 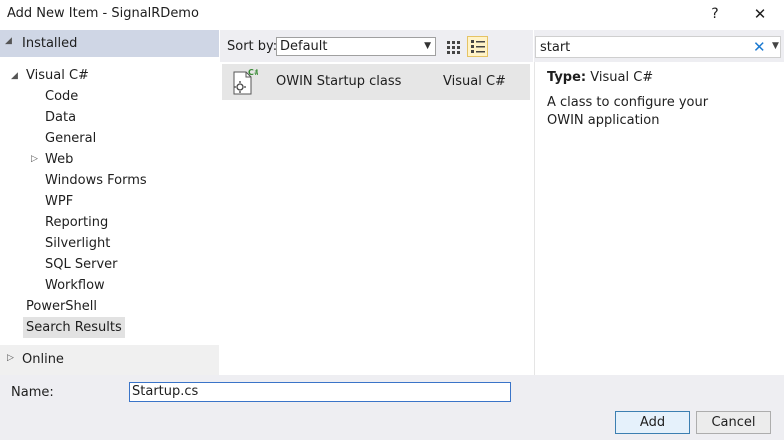 I want to click on online-label: Online, so click(x=43, y=359).